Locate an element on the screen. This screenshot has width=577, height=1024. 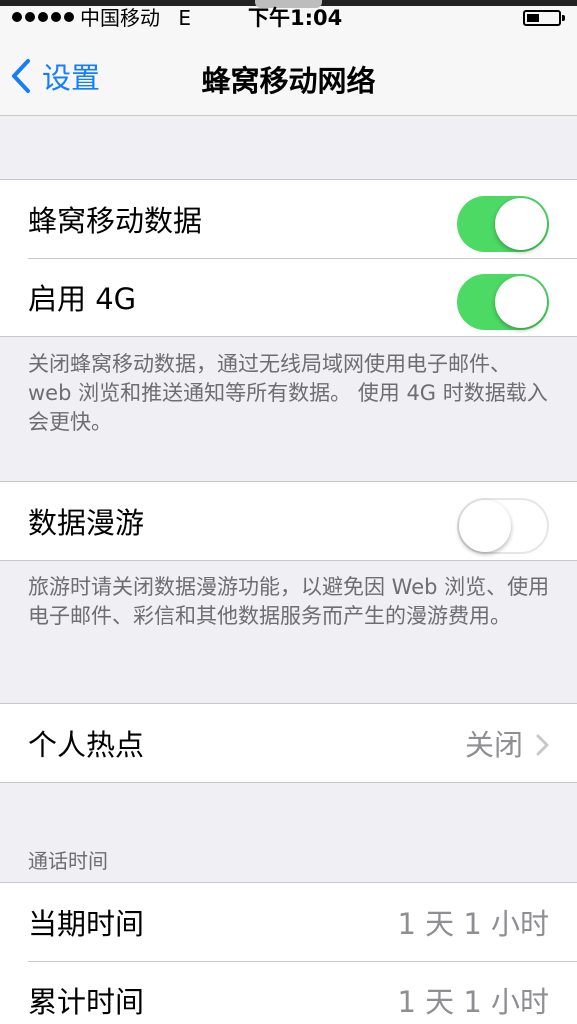
personal-hotspot-row: 个人热点 关闭 is located at coordinates (288, 743).